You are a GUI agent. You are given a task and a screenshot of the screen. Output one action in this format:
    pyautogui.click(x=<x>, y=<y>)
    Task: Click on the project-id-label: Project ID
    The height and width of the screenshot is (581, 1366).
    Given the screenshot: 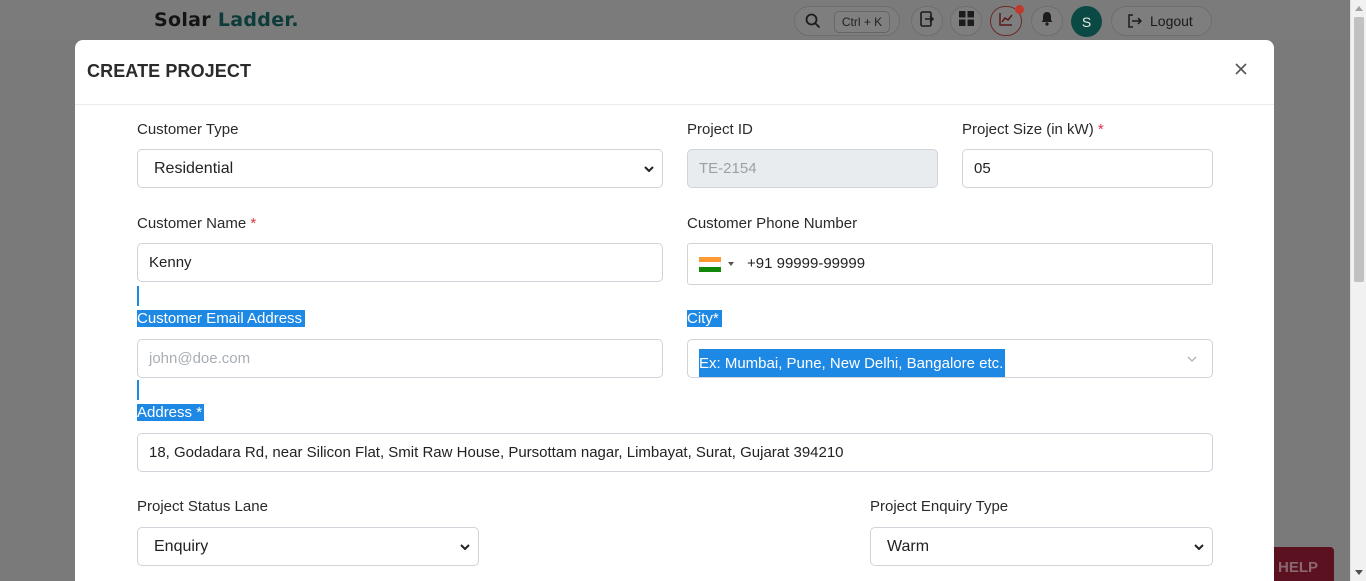 What is the action you would take?
    pyautogui.click(x=720, y=129)
    